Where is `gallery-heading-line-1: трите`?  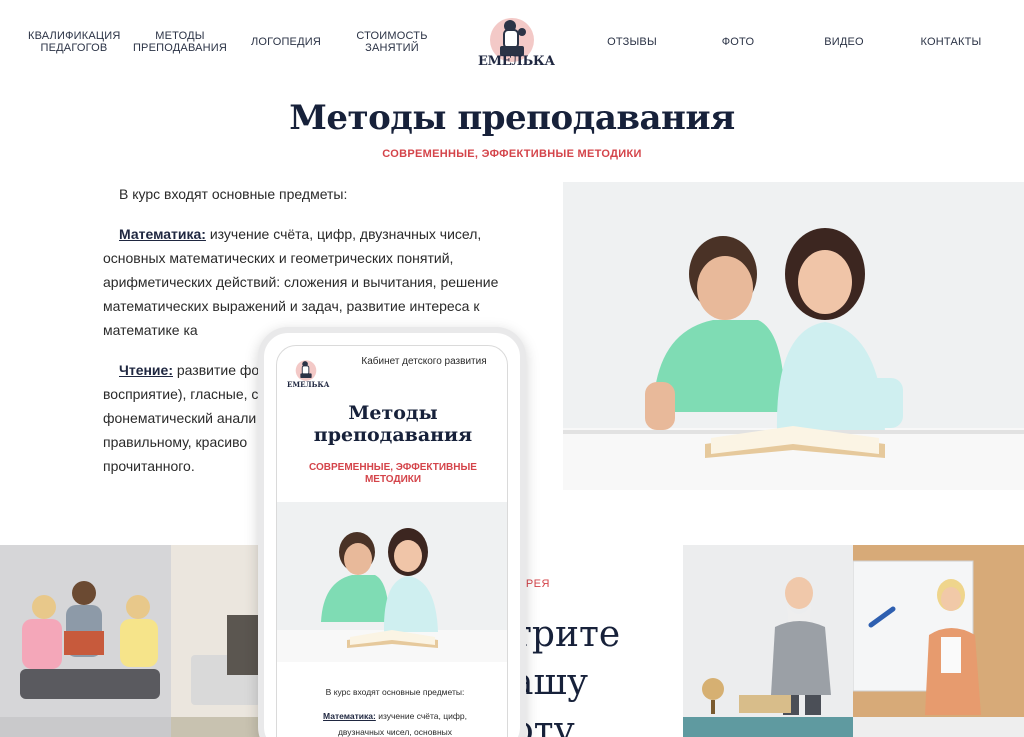
gallery-heading-line-1: трите is located at coordinates (566, 634).